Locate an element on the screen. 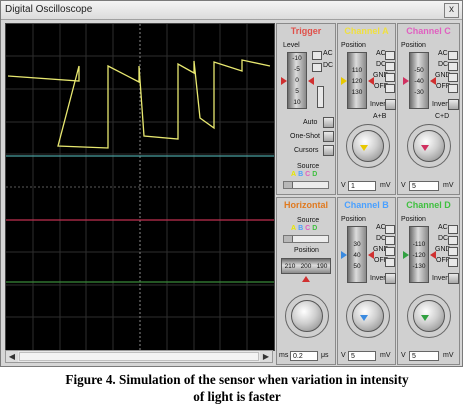  close-button: x is located at coordinates (451, 10).